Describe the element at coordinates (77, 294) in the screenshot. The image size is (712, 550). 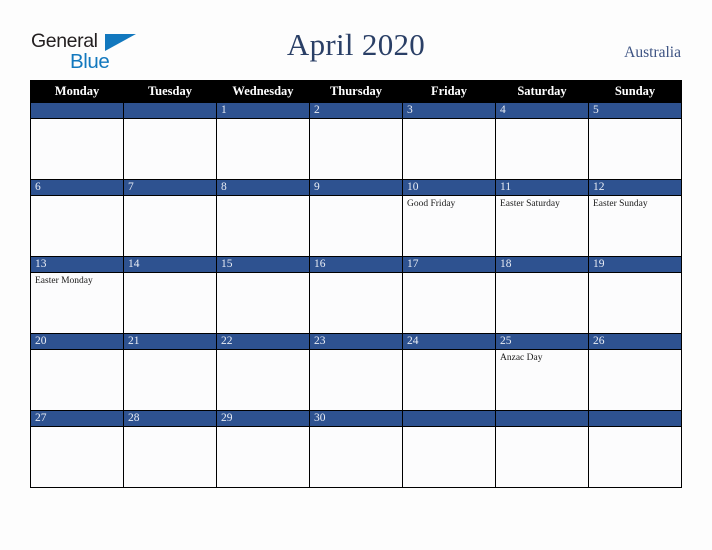
I see `calendar-day-cell: 13 Easter Monday` at that location.